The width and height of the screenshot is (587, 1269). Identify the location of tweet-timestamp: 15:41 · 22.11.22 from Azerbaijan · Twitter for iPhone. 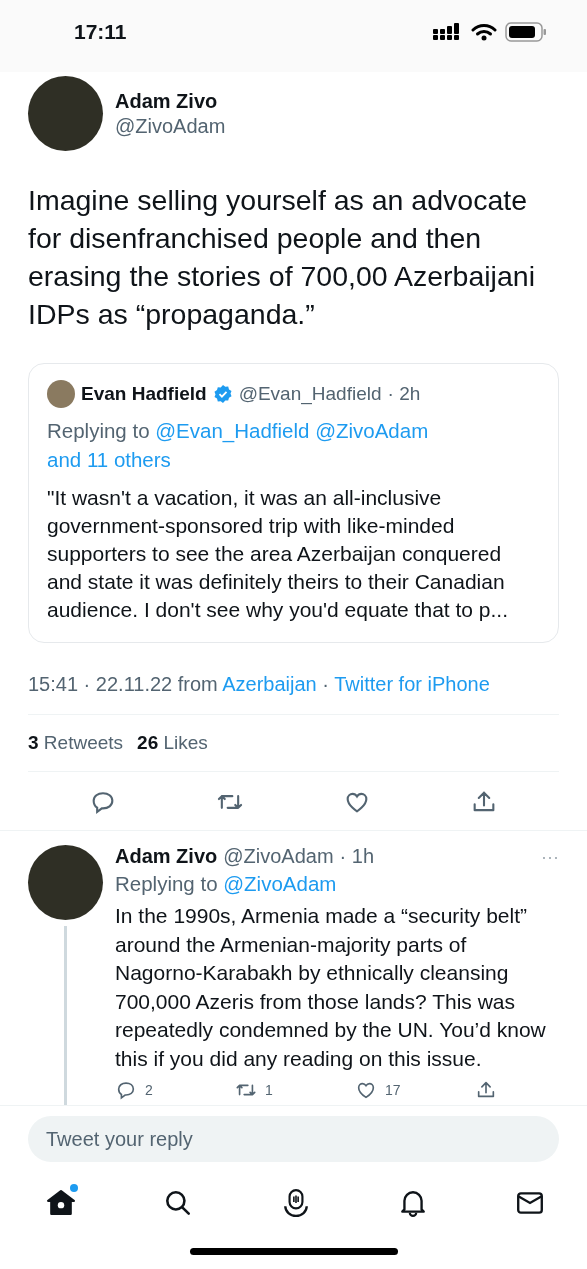
(259, 684).